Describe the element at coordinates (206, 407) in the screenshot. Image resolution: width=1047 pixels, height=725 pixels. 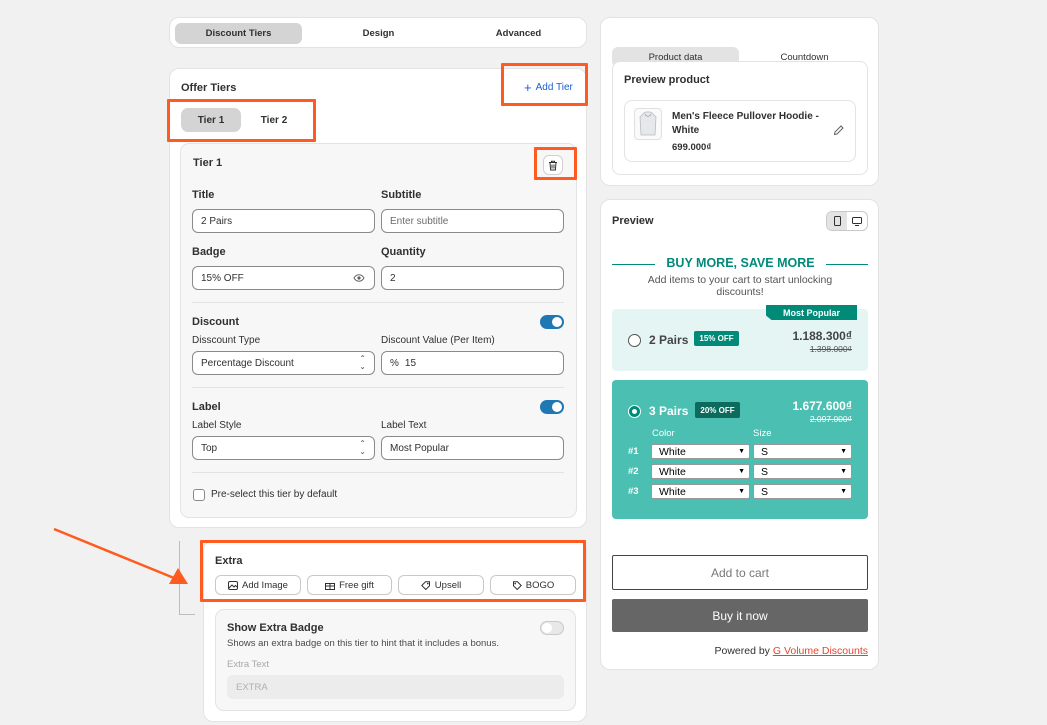
I see `label-heading: Label` at that location.